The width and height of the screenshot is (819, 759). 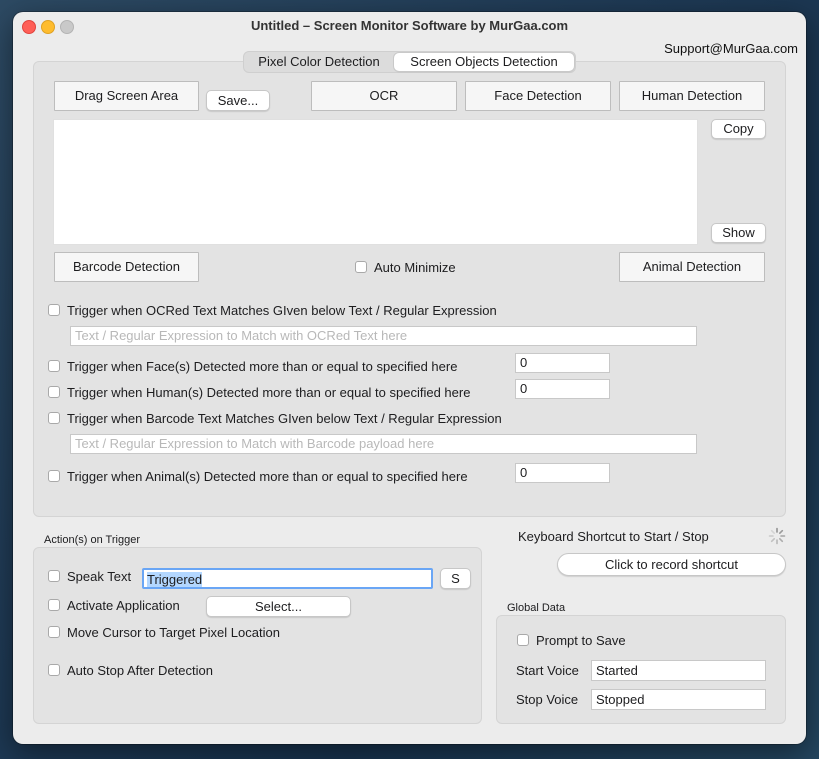 I want to click on move-cursor-checkbox, so click(x=54, y=632).